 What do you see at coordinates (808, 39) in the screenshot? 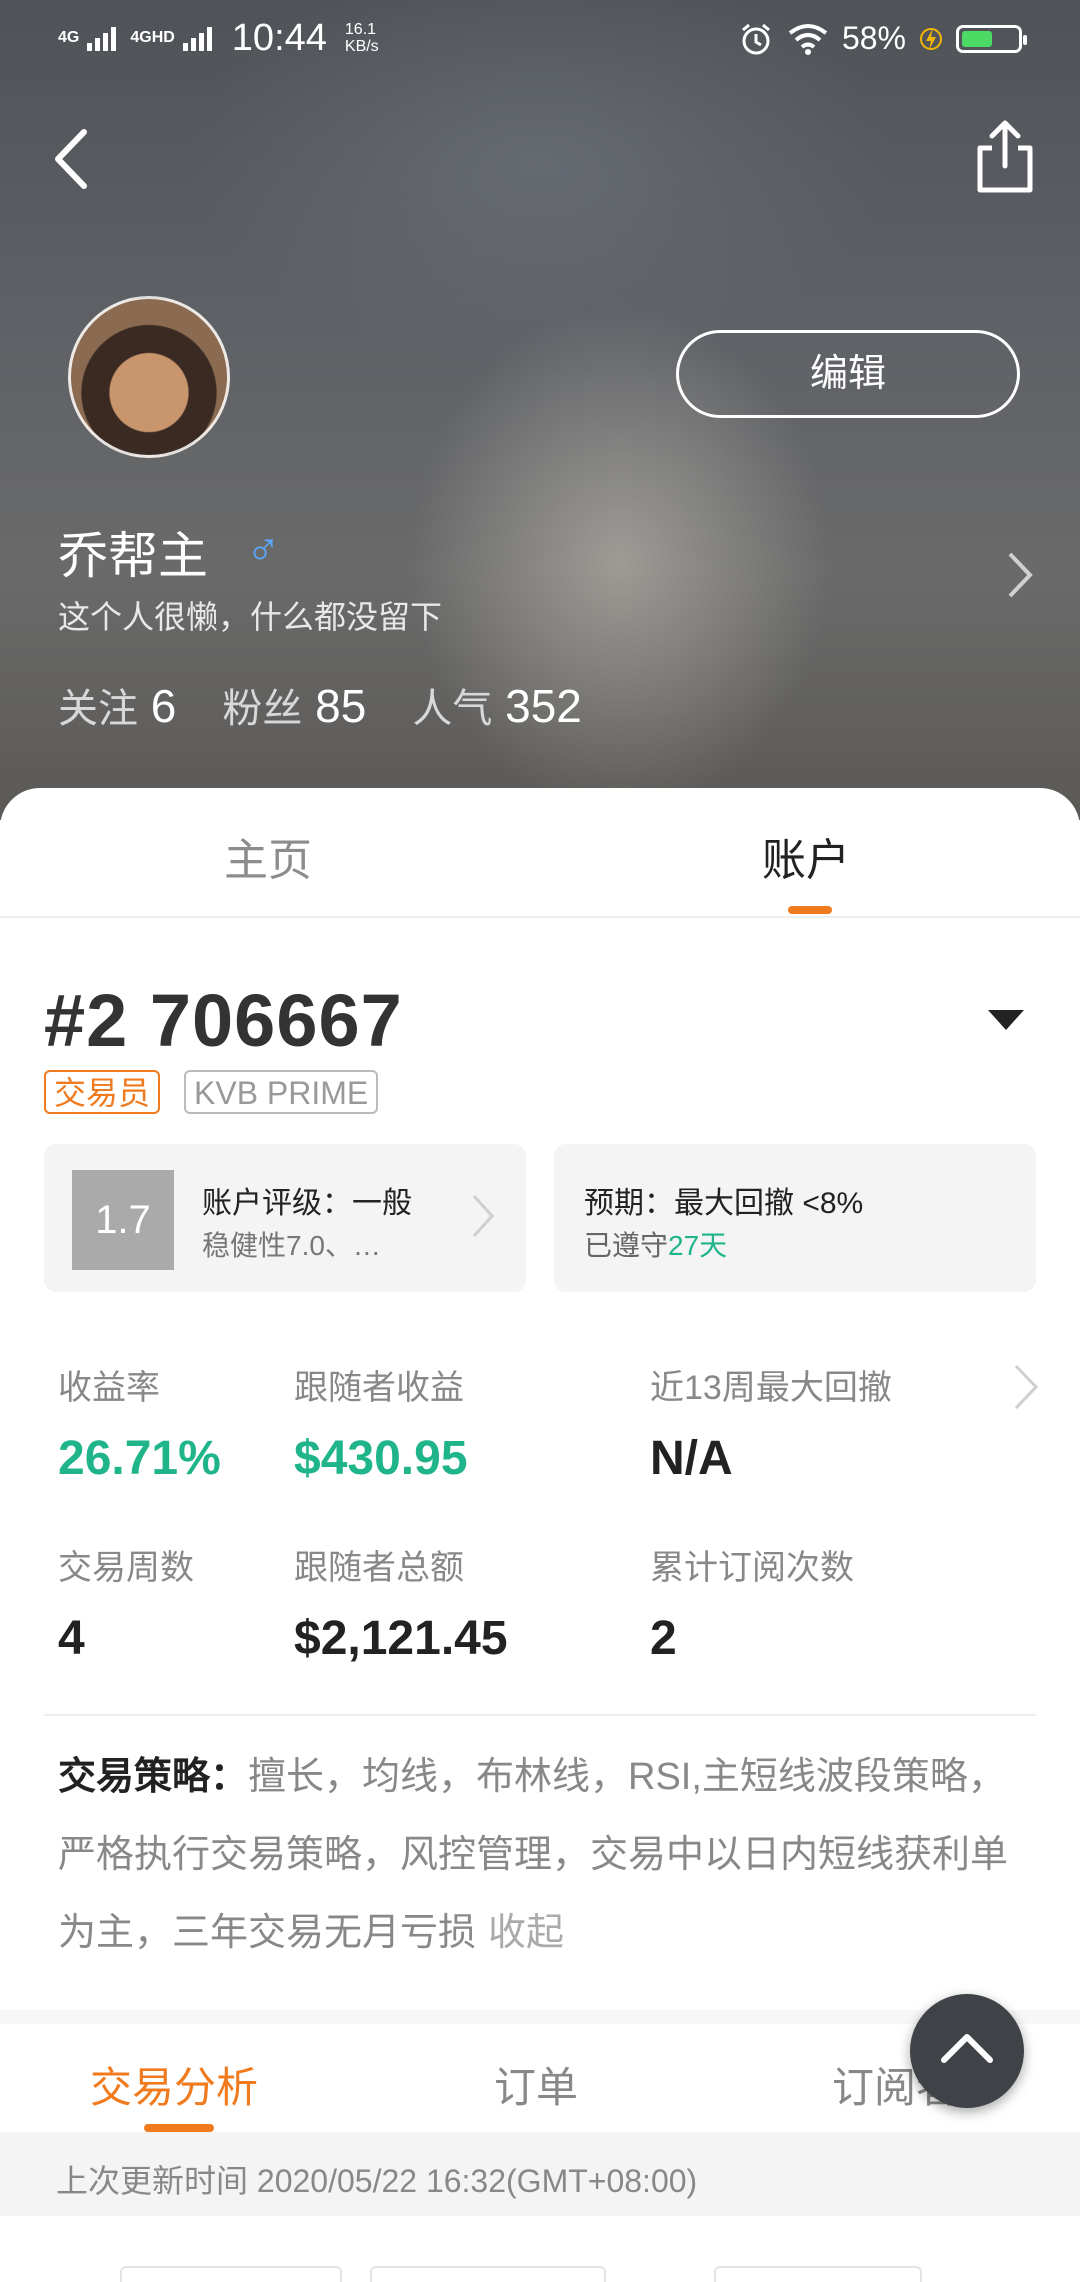
I see `wifi-icon` at bounding box center [808, 39].